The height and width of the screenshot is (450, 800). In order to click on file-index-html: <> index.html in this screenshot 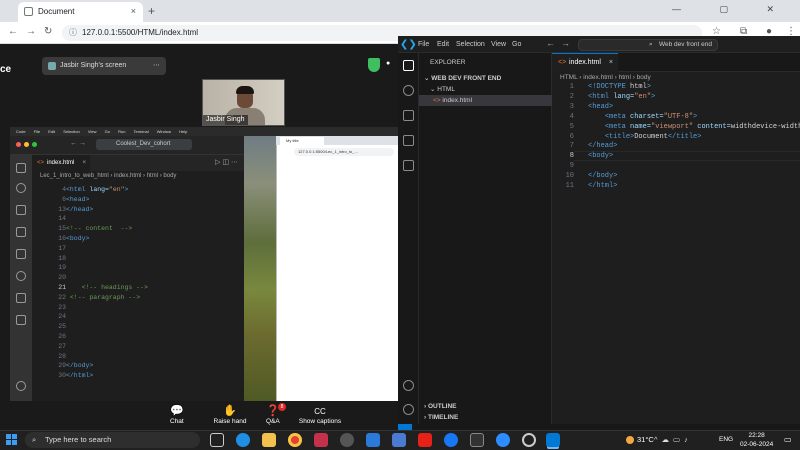, I will do `click(452, 100)`.